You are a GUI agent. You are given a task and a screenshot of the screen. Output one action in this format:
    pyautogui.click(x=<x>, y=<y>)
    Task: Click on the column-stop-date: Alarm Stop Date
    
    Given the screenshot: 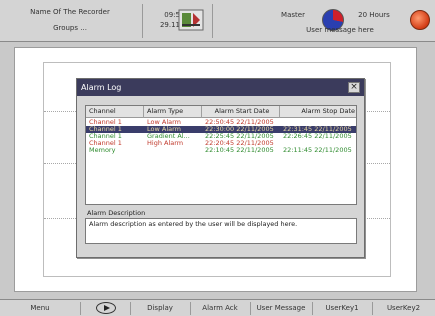 What is the action you would take?
    pyautogui.click(x=319, y=112)
    